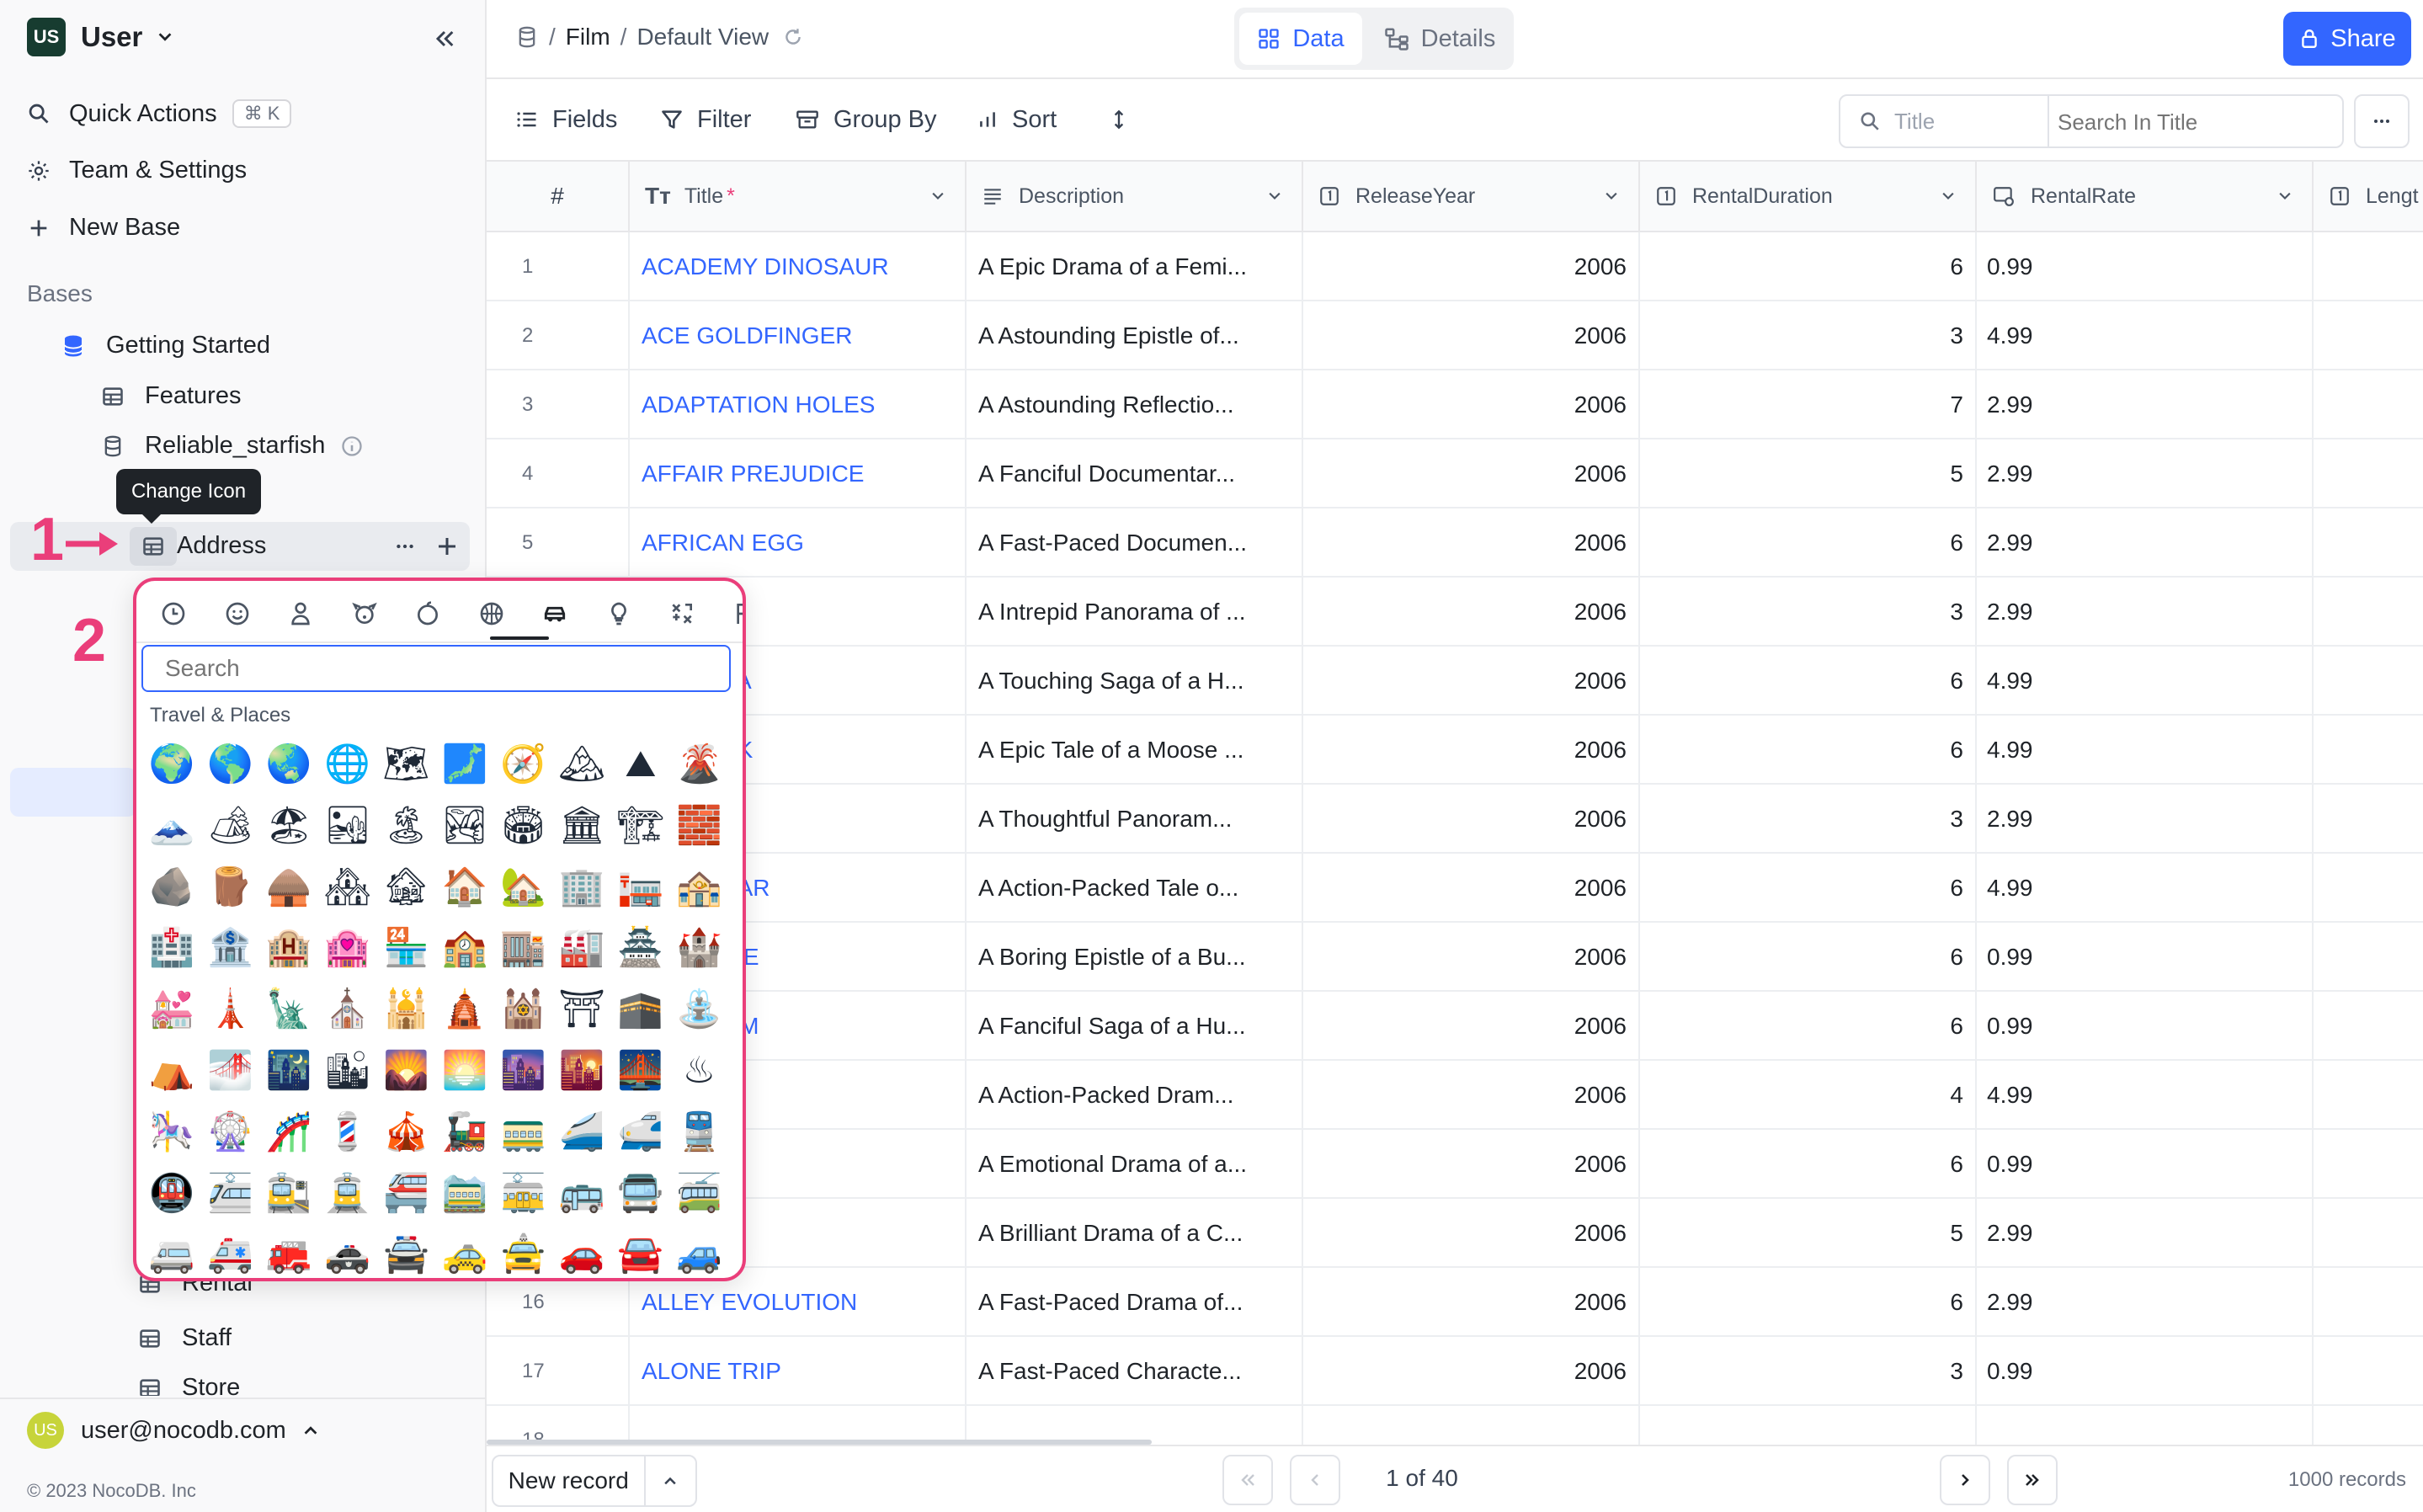 This screenshot has height=1512, width=2423. What do you see at coordinates (798, 405) in the screenshot?
I see `cell-title: ADAPTATION HOLES` at bounding box center [798, 405].